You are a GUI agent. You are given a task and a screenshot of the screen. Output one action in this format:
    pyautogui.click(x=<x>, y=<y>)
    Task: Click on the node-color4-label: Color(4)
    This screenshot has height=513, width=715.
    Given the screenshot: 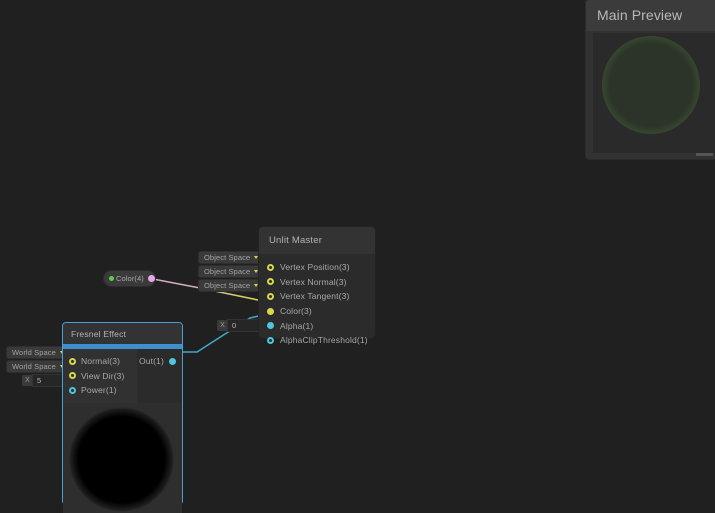 What is the action you would take?
    pyautogui.click(x=130, y=278)
    